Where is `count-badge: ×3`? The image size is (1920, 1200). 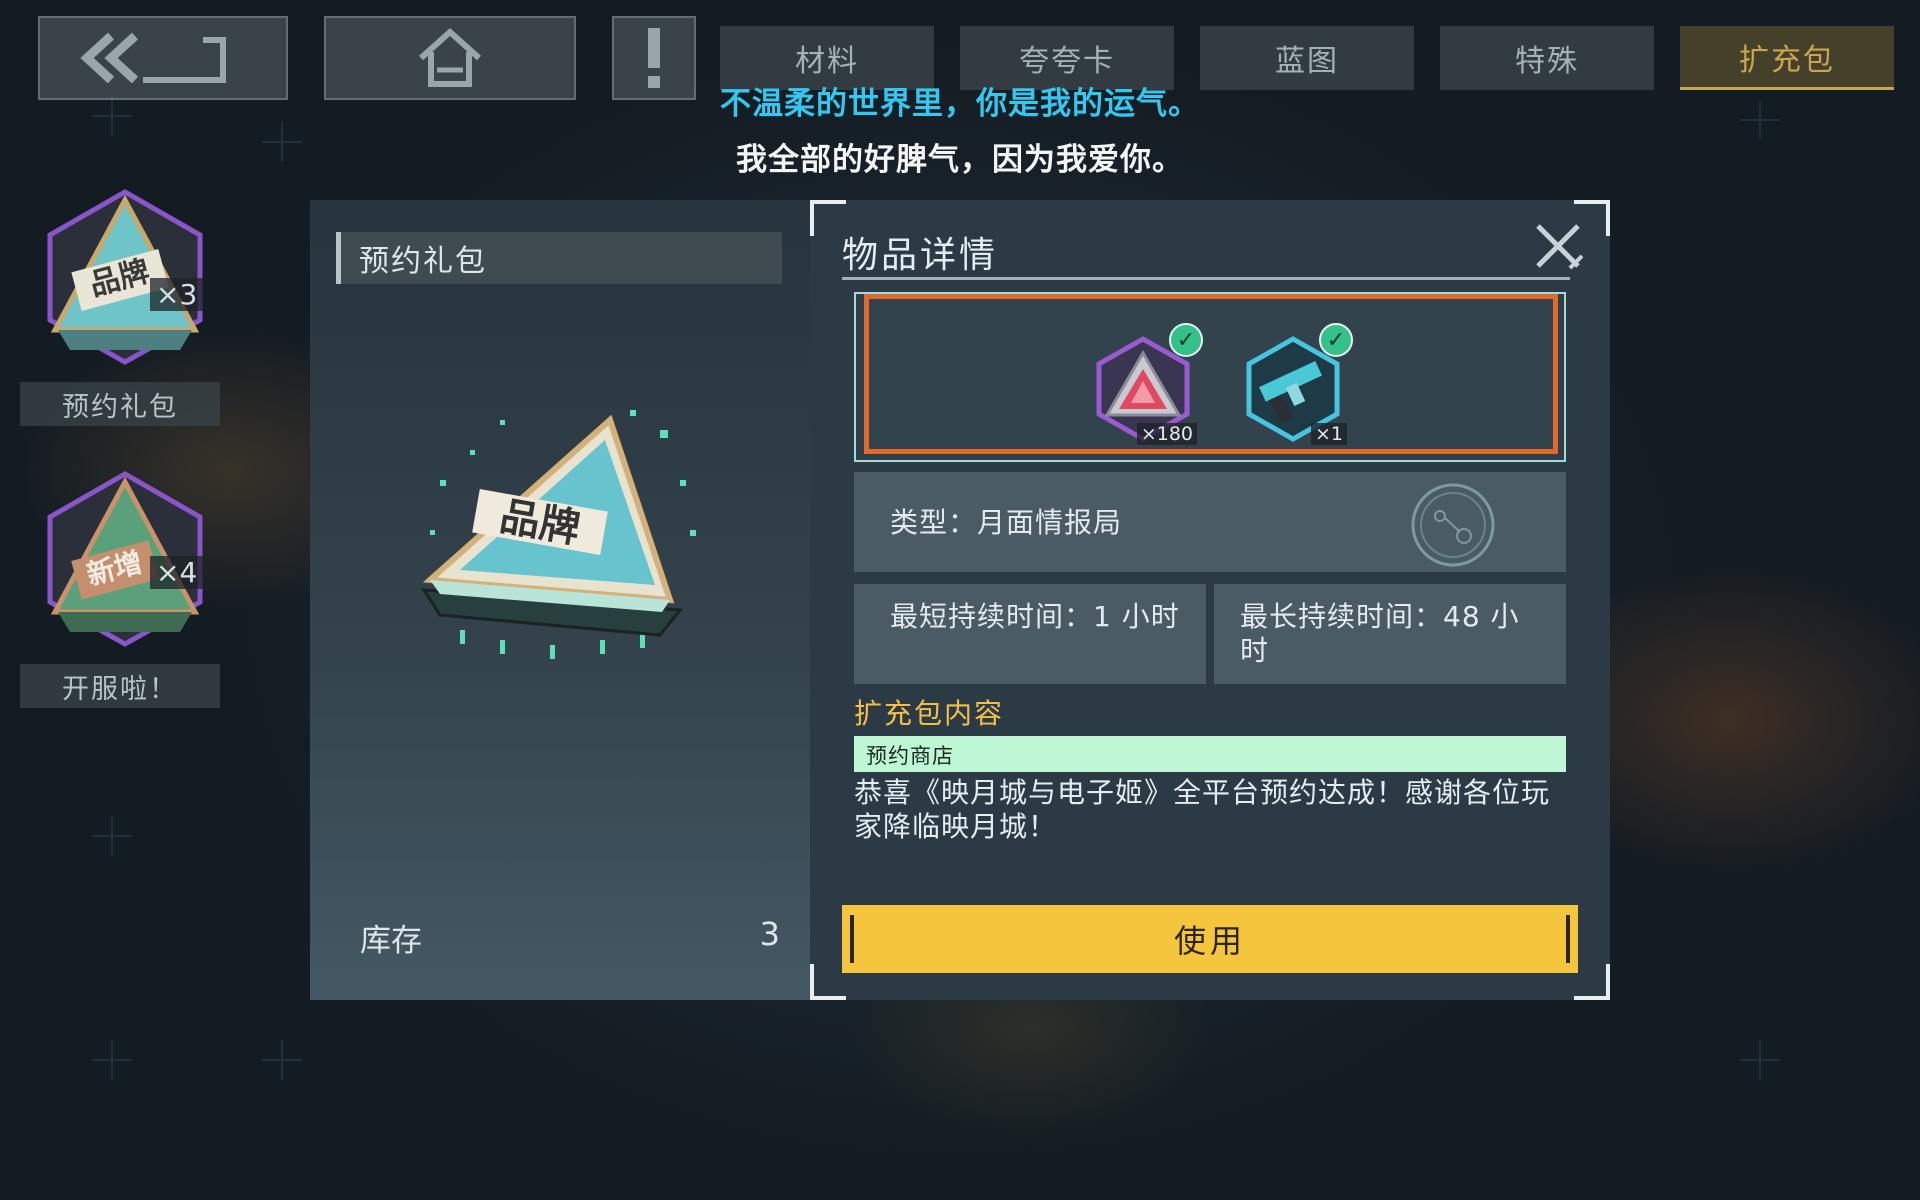 count-badge: ×3 is located at coordinates (177, 294).